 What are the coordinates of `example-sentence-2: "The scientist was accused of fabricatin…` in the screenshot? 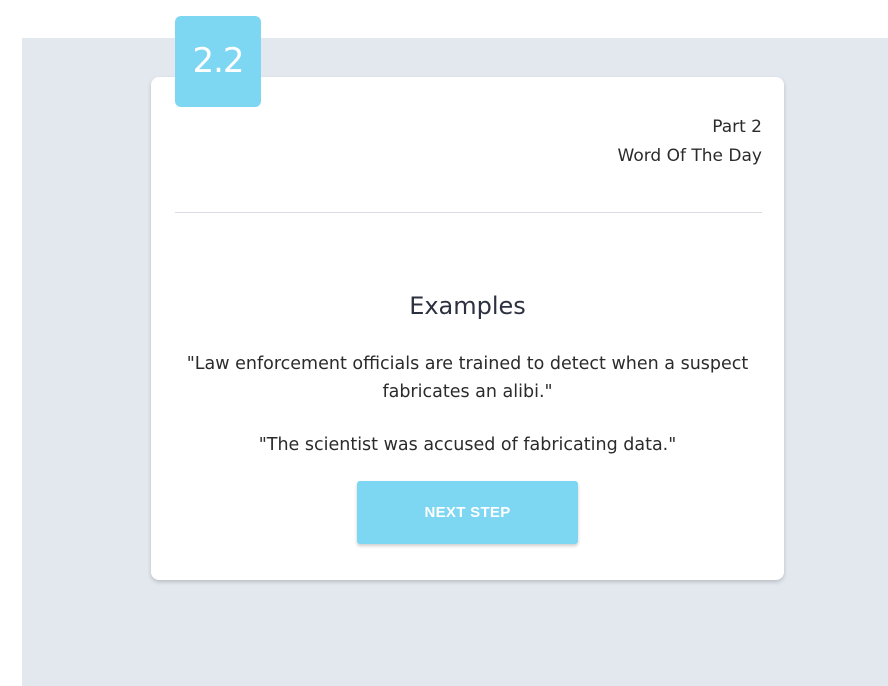 It's located at (467, 445).